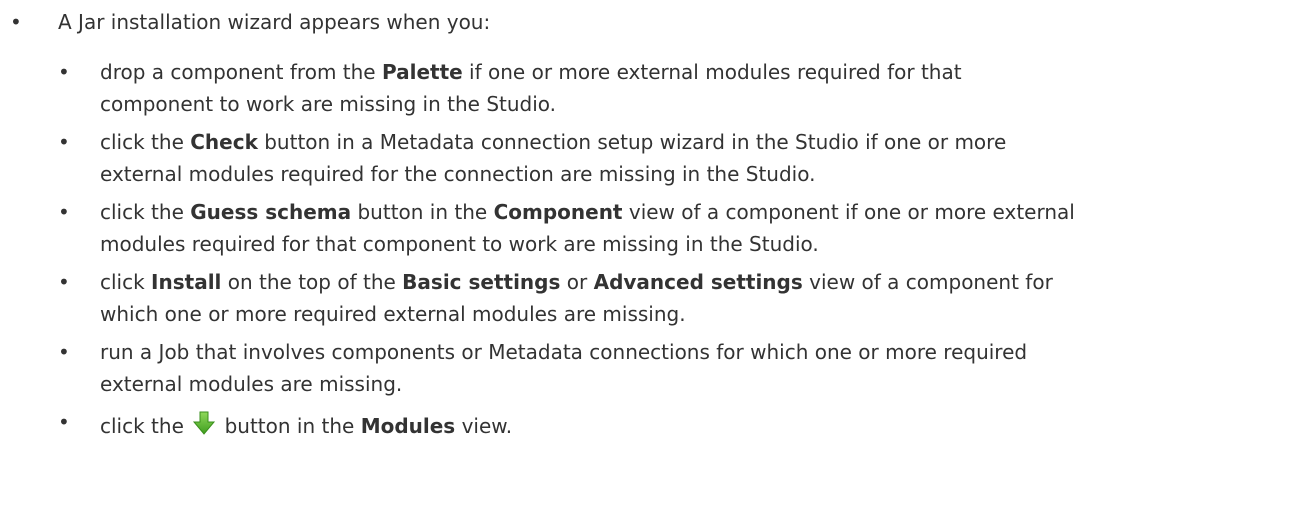  I want to click on ui-term-advanced-settings: Advanced settings, so click(698, 282).